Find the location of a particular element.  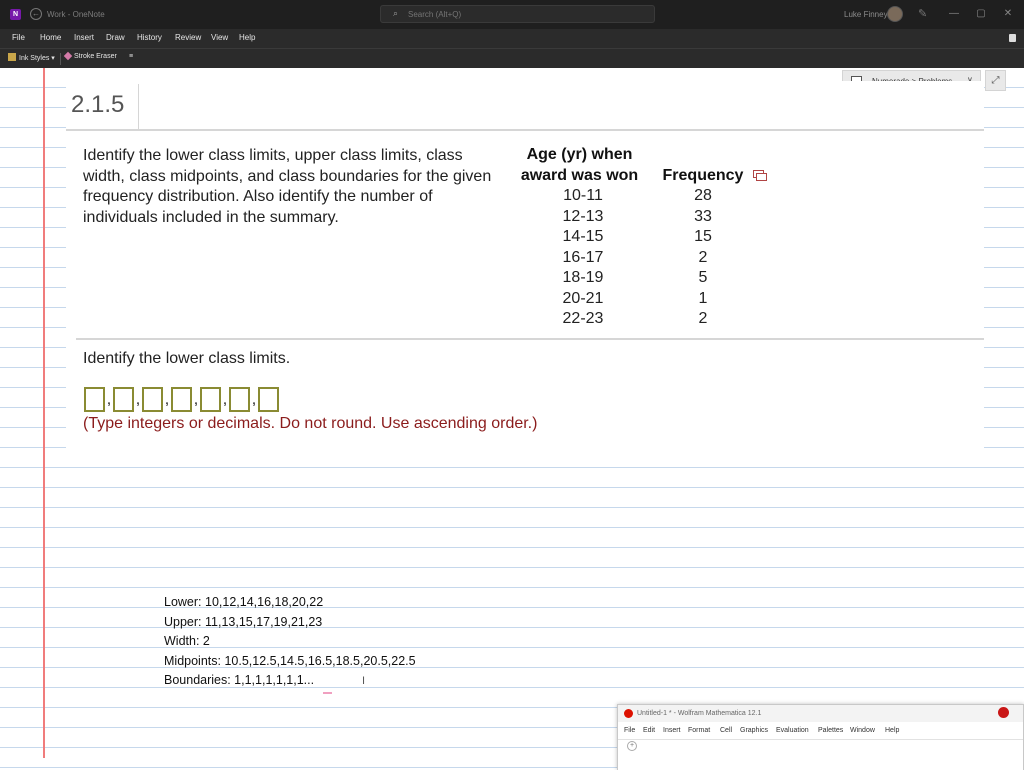

table-cell-age: 10-11 is located at coordinates (583, 195).